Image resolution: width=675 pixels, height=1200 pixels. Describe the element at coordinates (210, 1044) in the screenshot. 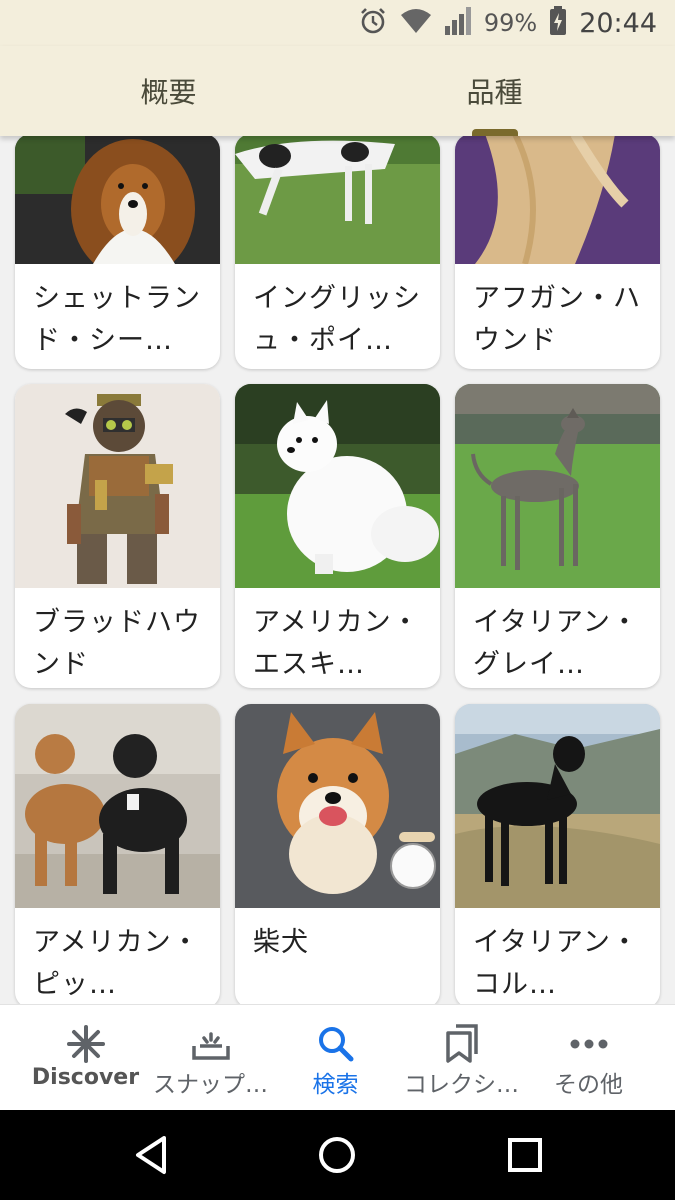

I see `snapshot-icon` at that location.